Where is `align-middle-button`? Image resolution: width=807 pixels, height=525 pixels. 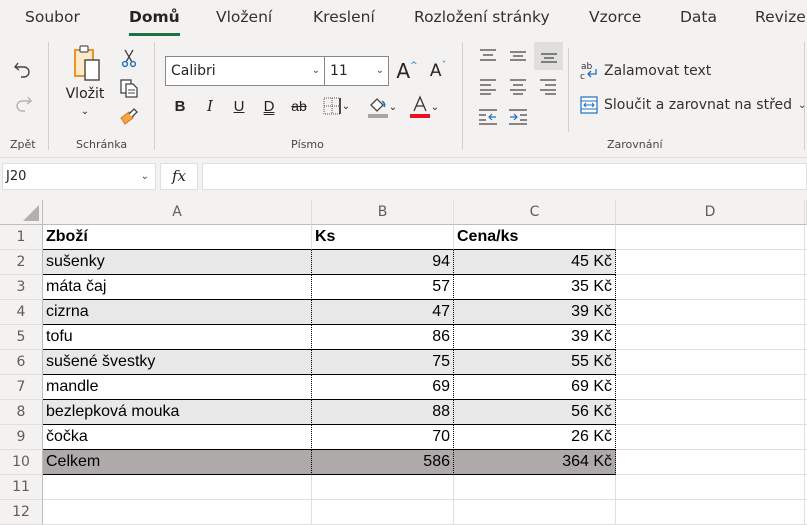 align-middle-button is located at coordinates (518, 56).